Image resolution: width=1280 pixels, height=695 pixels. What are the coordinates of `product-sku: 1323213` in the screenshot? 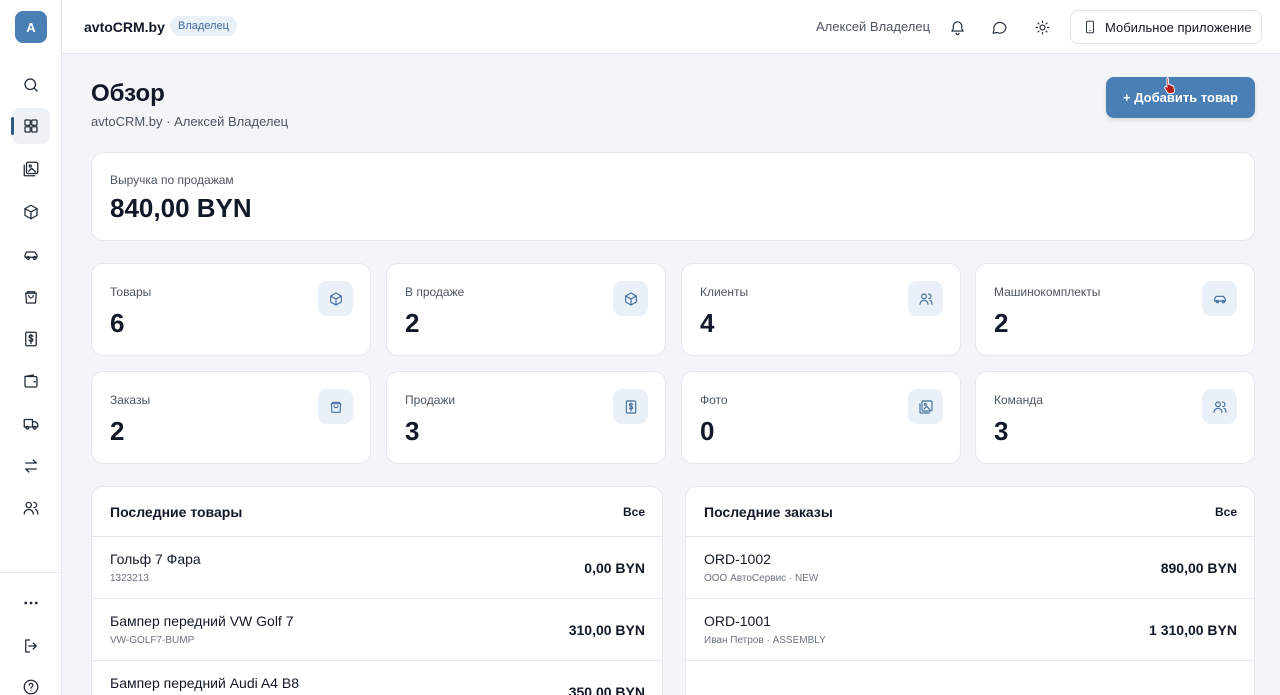 It's located at (129, 578).